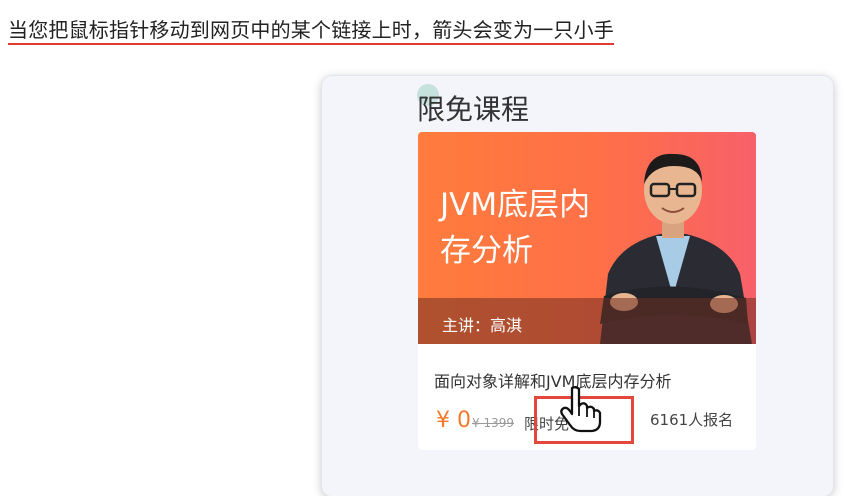 Image resolution: width=845 pixels, height=496 pixels. What do you see at coordinates (311, 30) in the screenshot?
I see `tutorial-caption: 当您把鼠标指针移动到网页中的某个链接上时，箭头会变为一只小手` at bounding box center [311, 30].